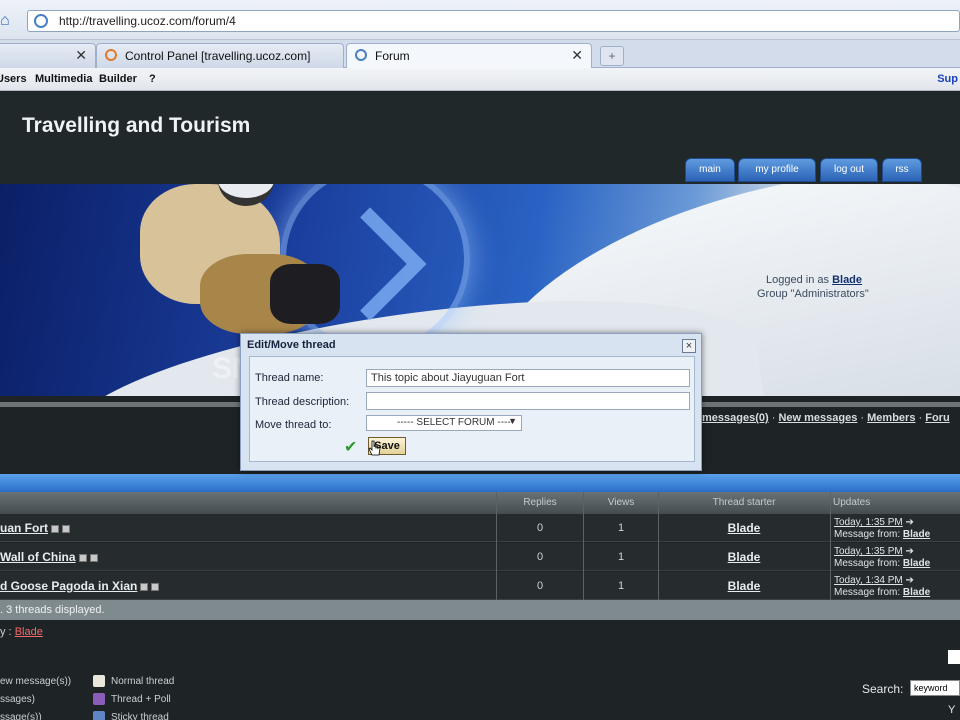 The height and width of the screenshot is (720, 960). What do you see at coordinates (947, 79) in the screenshot?
I see `menu-support: Sup` at bounding box center [947, 79].